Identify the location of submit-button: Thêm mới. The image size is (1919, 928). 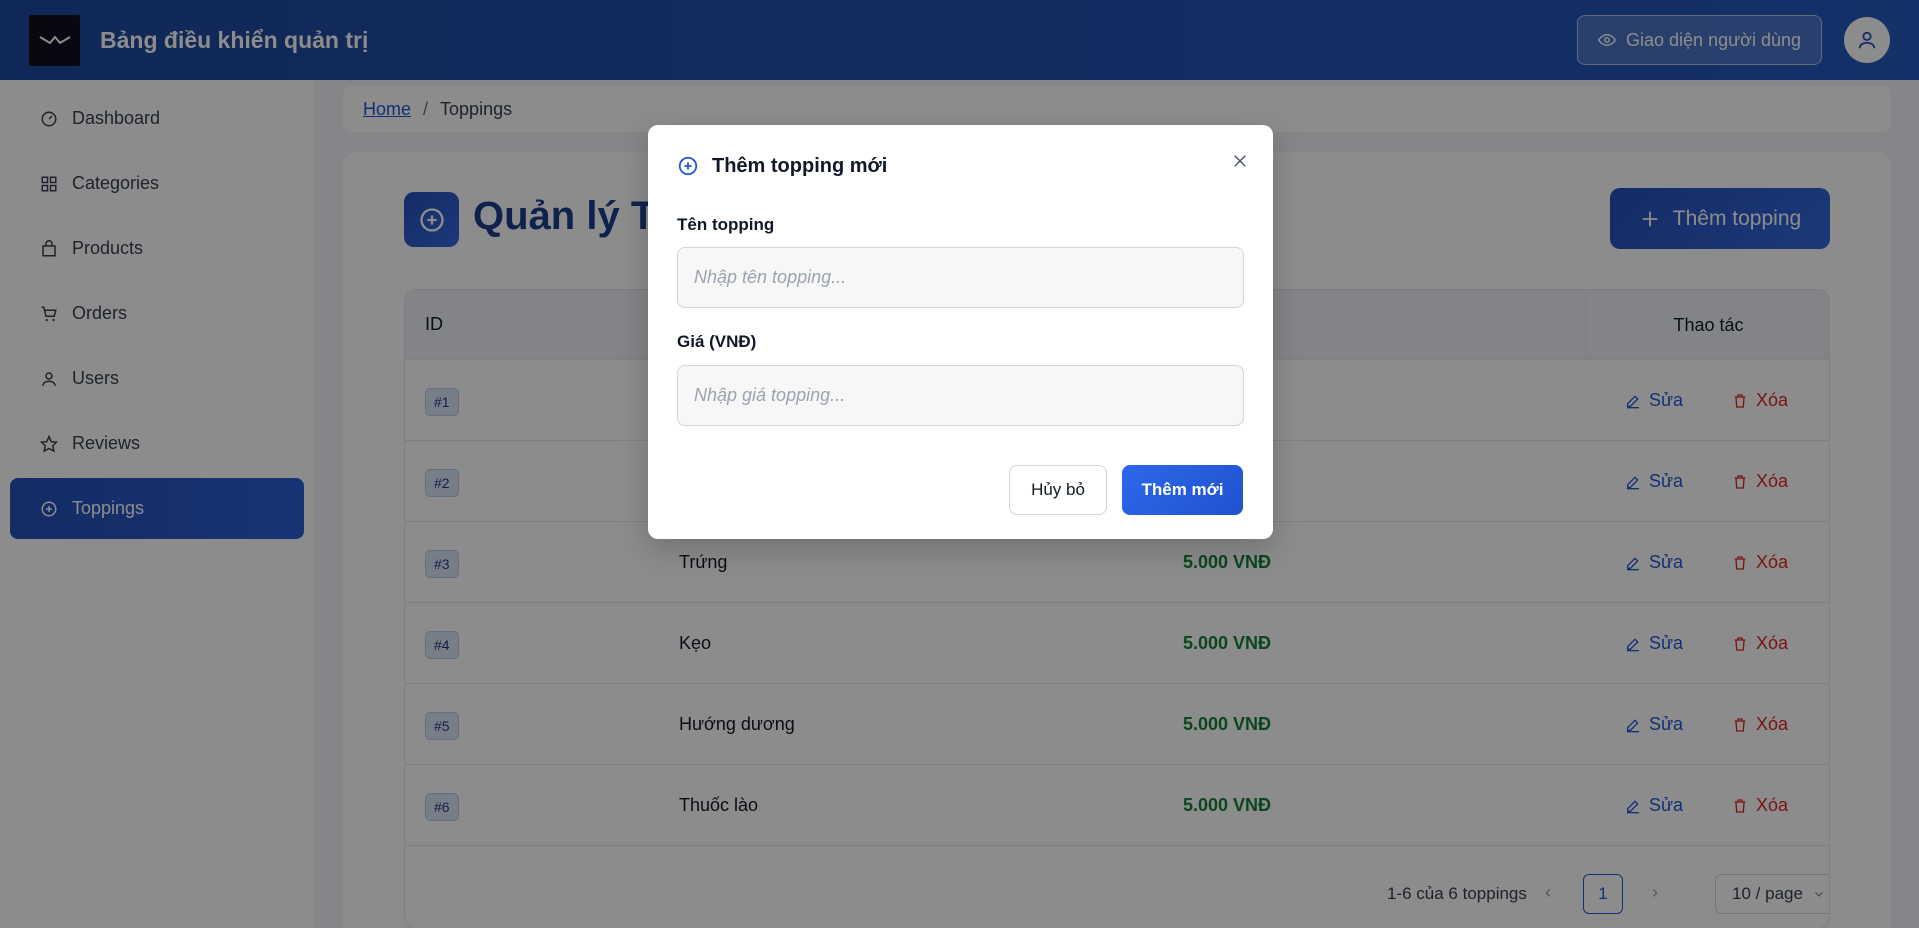
(1182, 490).